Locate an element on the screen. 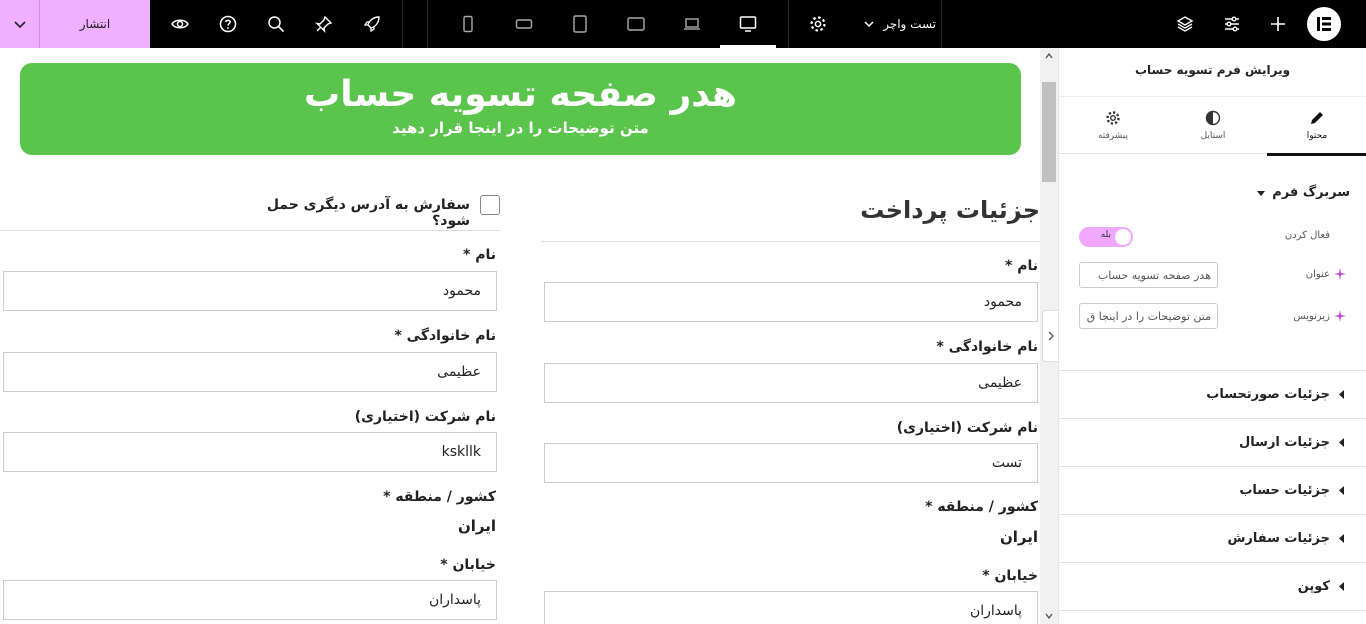 The image size is (1366, 624). form-header-section-toggle: سربرگ فرم is located at coordinates (1303, 192).